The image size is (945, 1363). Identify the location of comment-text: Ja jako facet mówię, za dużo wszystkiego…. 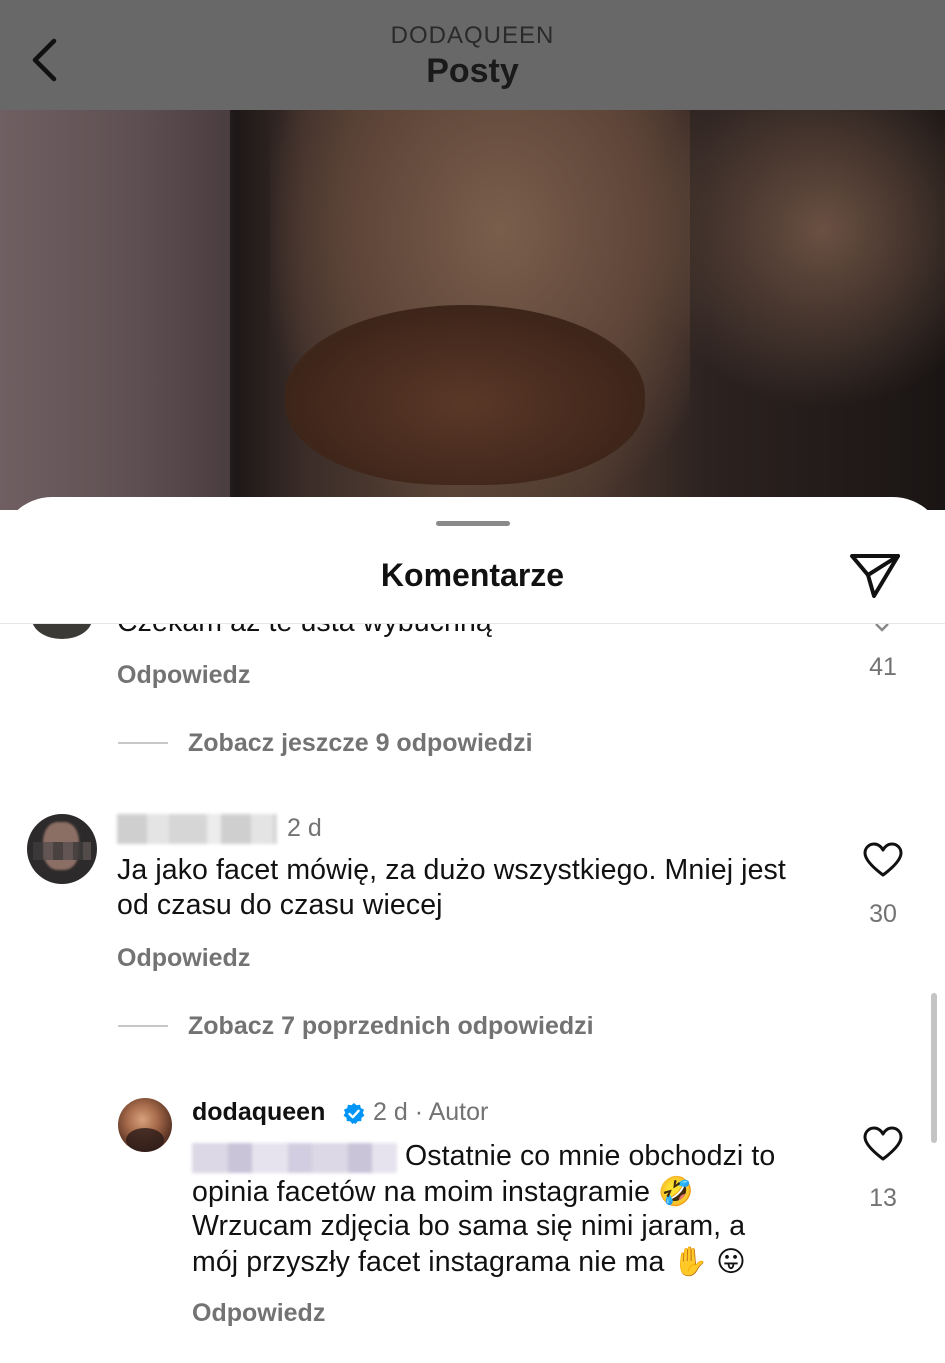
(451, 887).